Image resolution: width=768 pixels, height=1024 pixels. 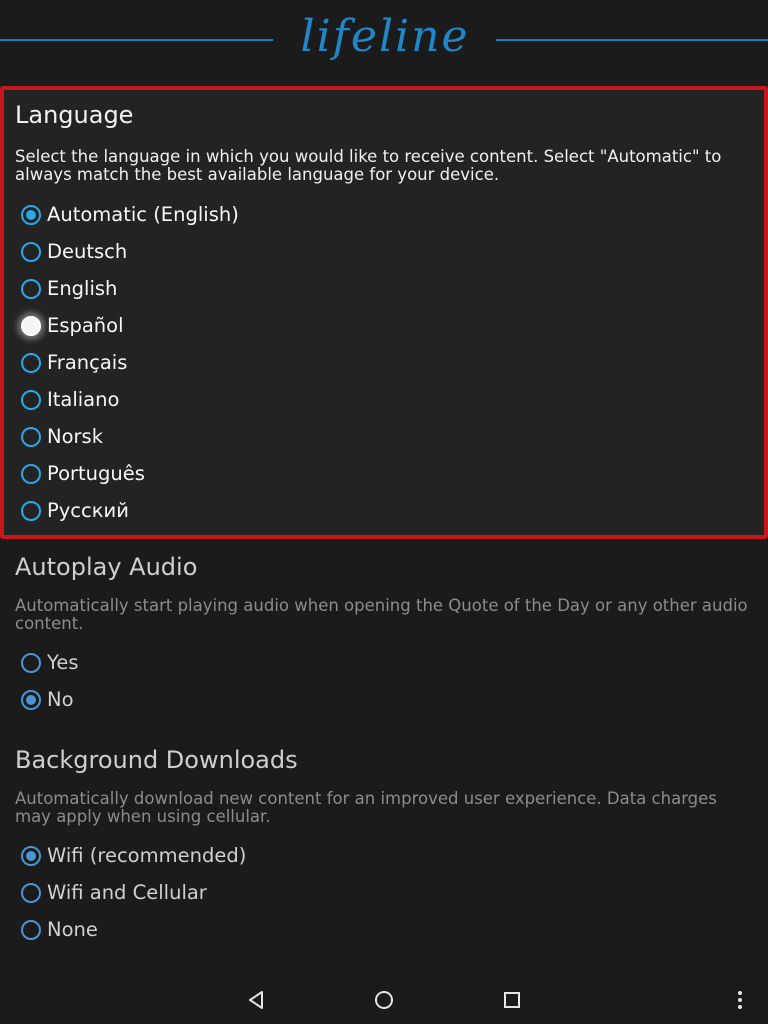 What do you see at coordinates (147, 855) in the screenshot?
I see `option-label: Wifi (recommended)` at bounding box center [147, 855].